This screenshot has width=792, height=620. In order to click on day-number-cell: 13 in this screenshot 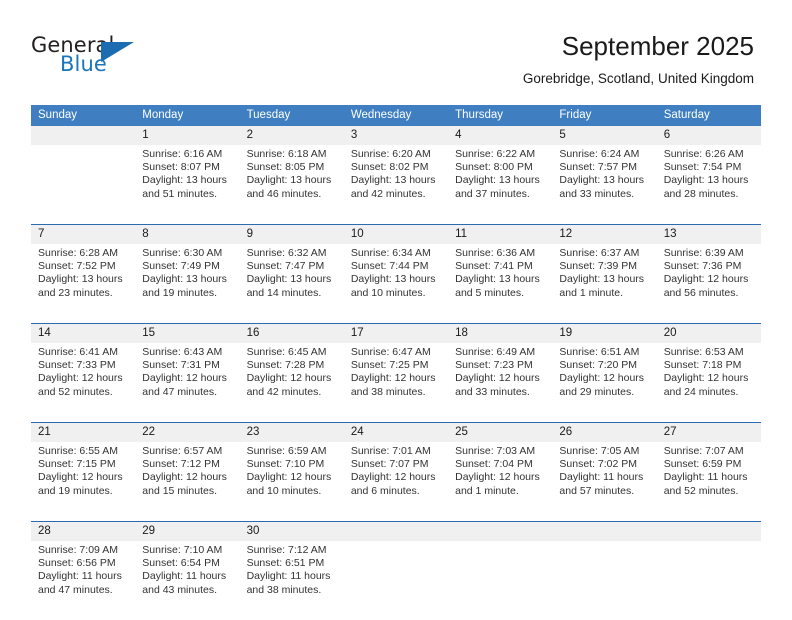, I will do `click(708, 234)`.